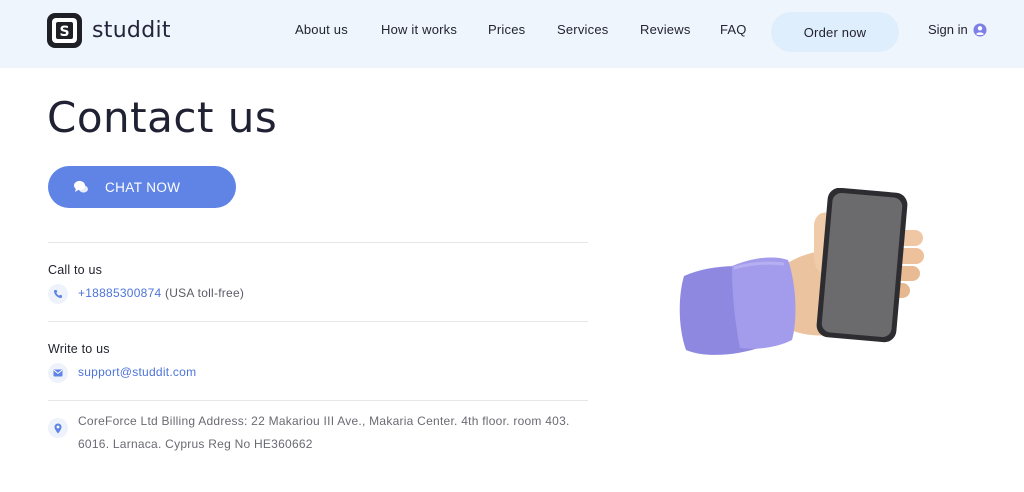  I want to click on address-line-2: 6016. Larnaca. Cyprus Reg No HE360662, so click(195, 444).